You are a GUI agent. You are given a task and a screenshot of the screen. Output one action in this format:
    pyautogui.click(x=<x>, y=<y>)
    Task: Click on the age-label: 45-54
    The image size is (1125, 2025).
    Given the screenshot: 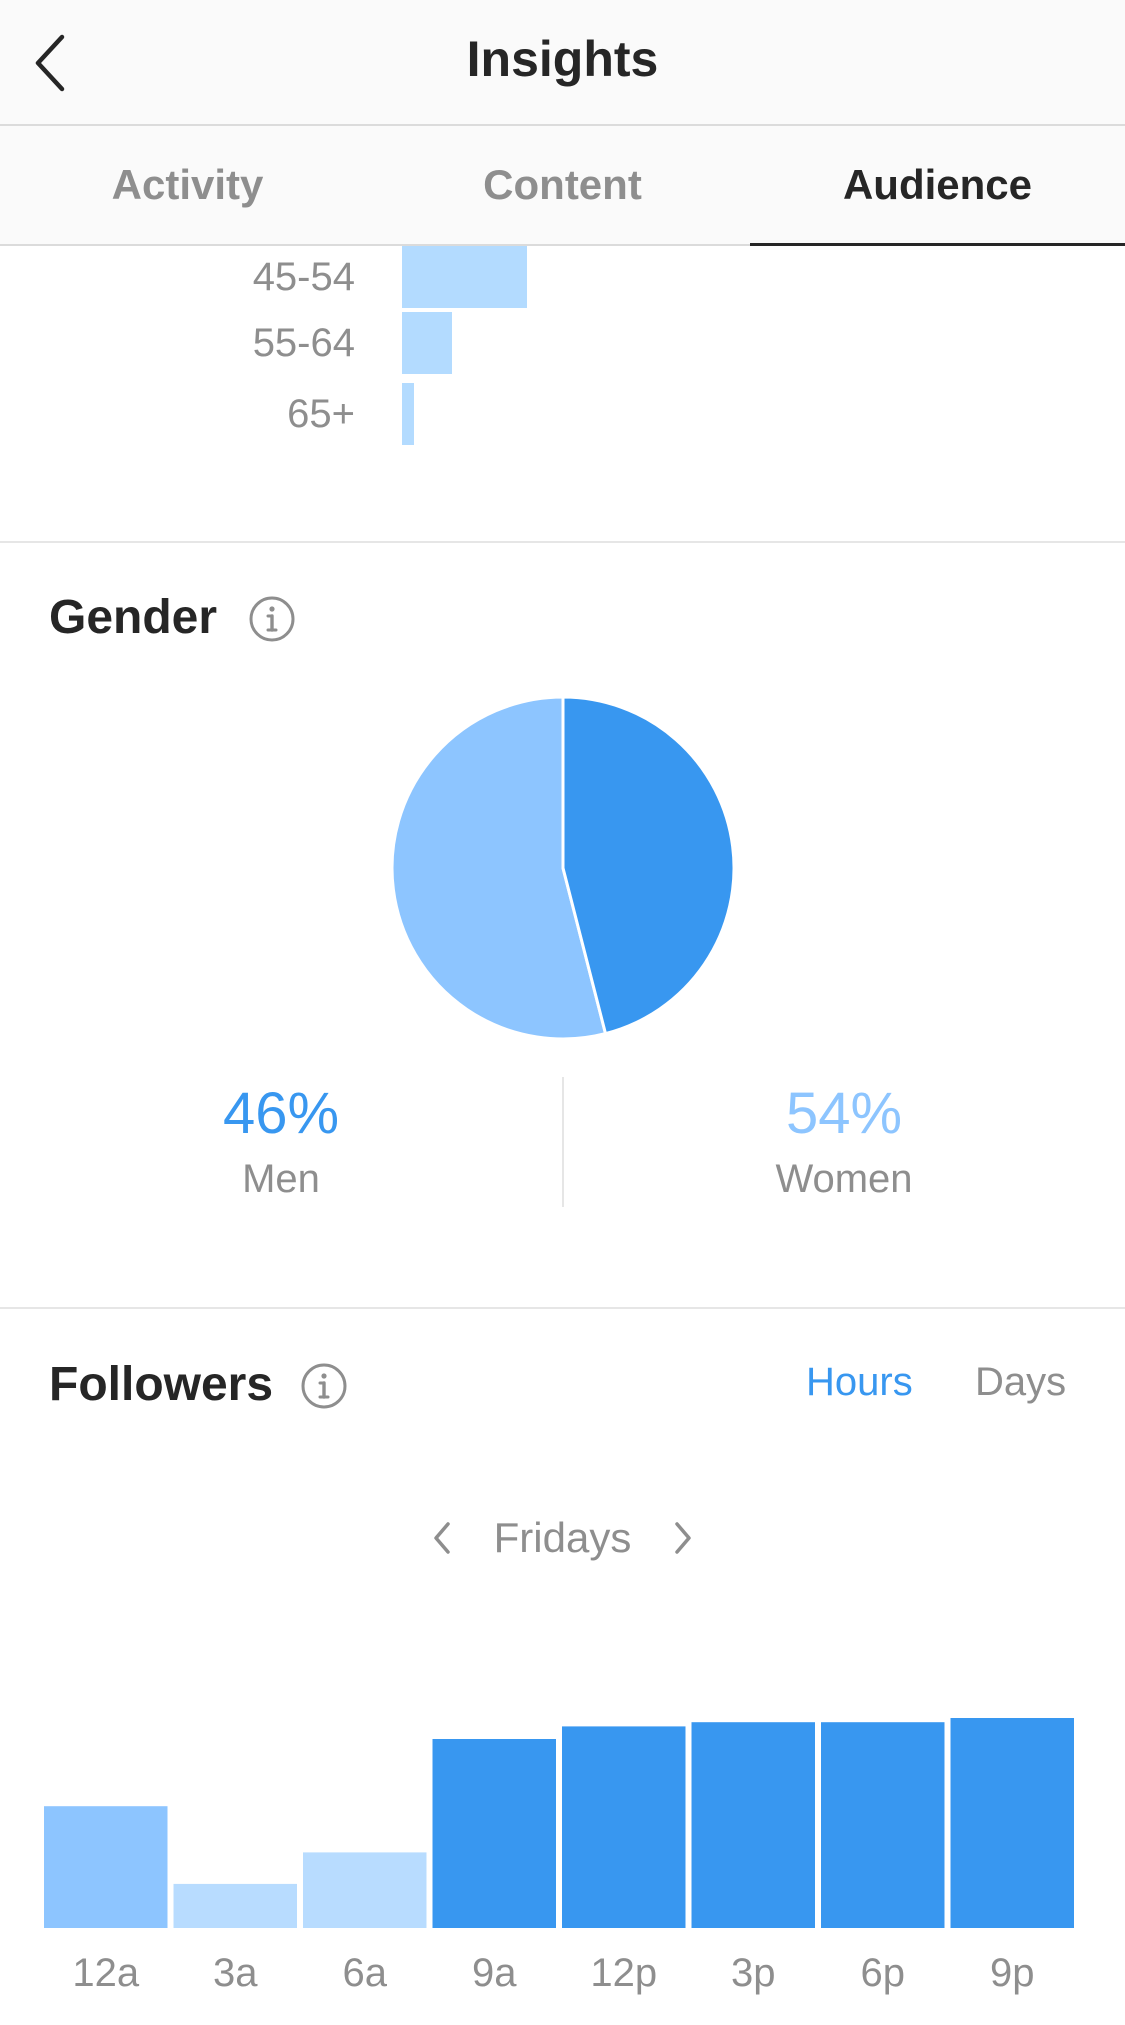 What is the action you would take?
    pyautogui.click(x=303, y=277)
    